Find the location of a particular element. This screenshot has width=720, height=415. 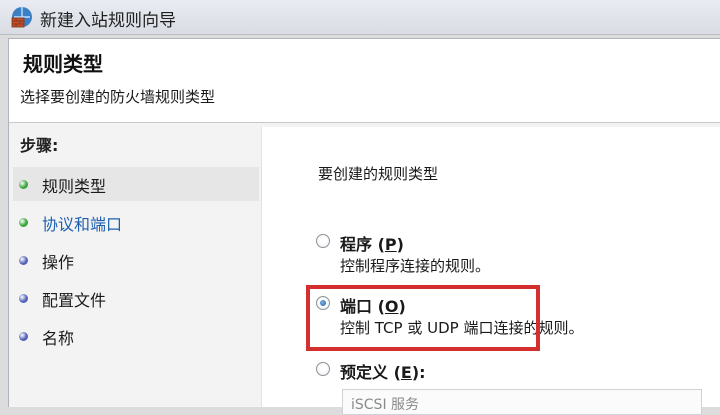

predefined-select: iSCSI 服务 is located at coordinates (522, 402).